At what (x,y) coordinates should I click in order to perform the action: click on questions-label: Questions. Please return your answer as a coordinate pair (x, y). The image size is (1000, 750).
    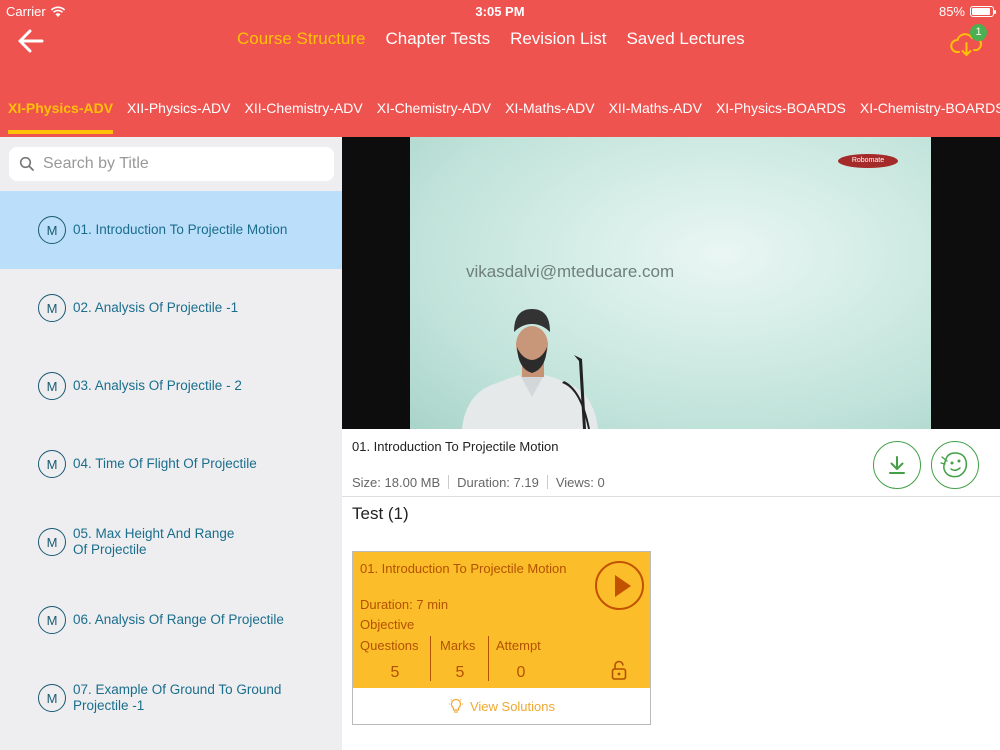
    Looking at the image, I should click on (389, 645).